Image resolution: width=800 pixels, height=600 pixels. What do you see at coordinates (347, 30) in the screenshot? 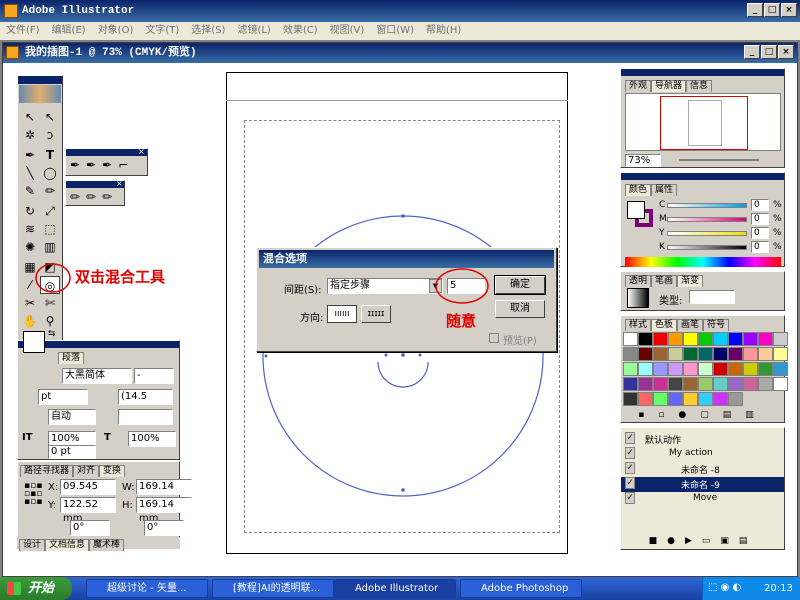
I see `menu-item: 视图(V)` at bounding box center [347, 30].